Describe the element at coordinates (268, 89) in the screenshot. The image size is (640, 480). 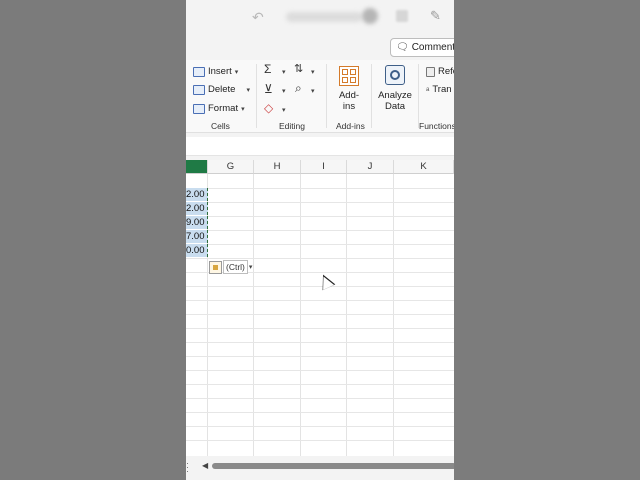
I see `fill-icon: ⊻` at that location.